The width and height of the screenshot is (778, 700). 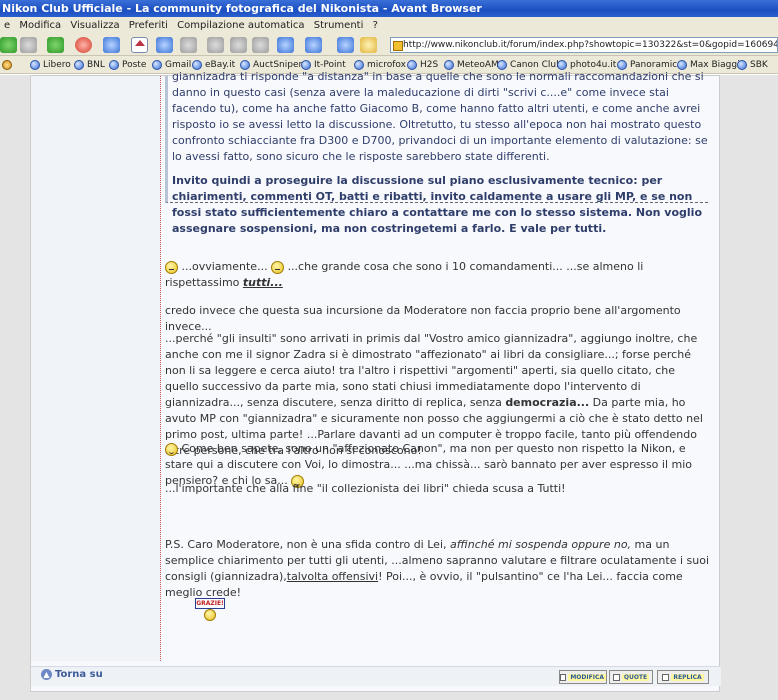 What do you see at coordinates (127, 64) in the screenshot?
I see `link-poste: Poste` at bounding box center [127, 64].